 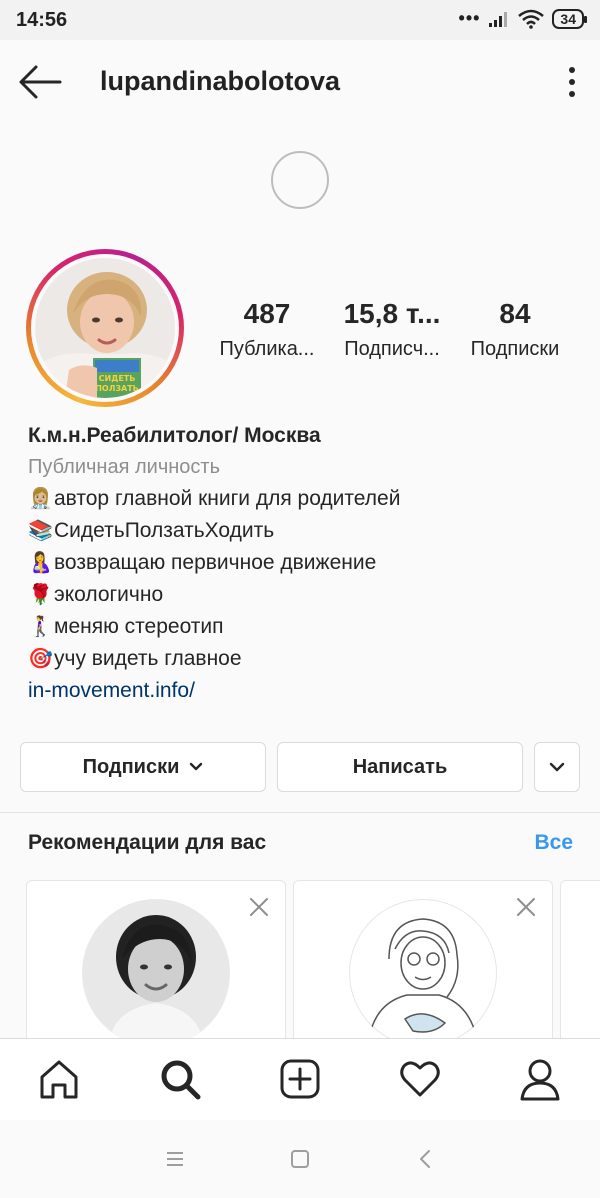 I want to click on emoji: 🎯, so click(x=40, y=659).